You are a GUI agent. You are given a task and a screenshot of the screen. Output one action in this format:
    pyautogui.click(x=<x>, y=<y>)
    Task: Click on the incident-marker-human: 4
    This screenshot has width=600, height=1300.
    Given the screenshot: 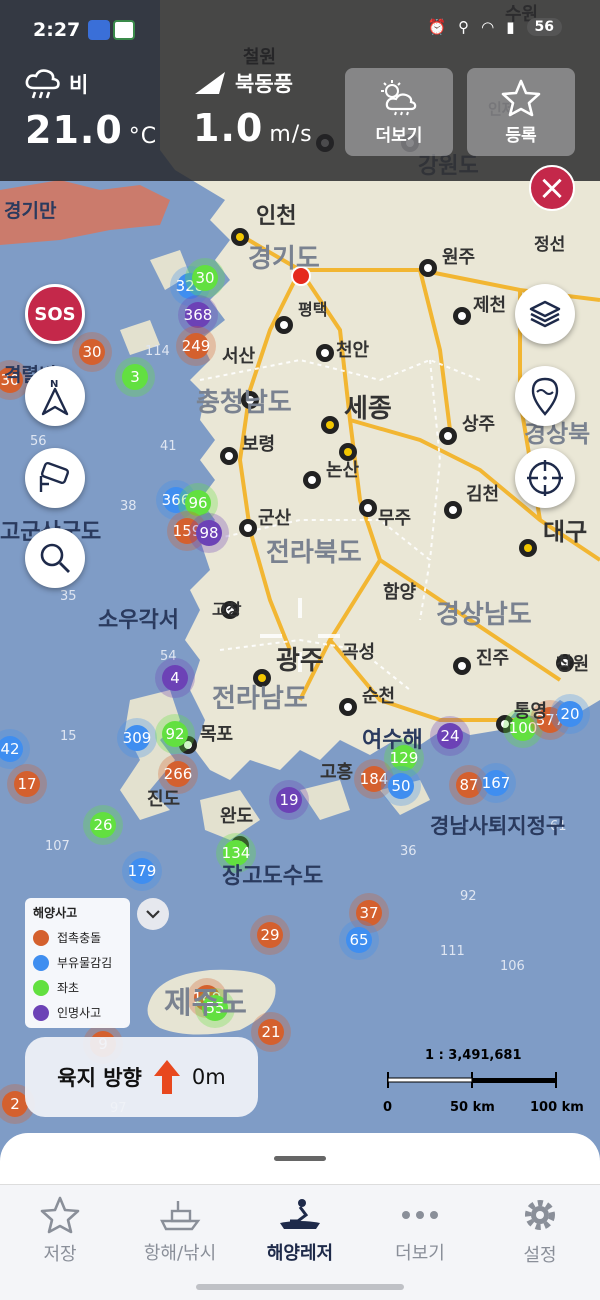 What is the action you would take?
    pyautogui.click(x=175, y=678)
    